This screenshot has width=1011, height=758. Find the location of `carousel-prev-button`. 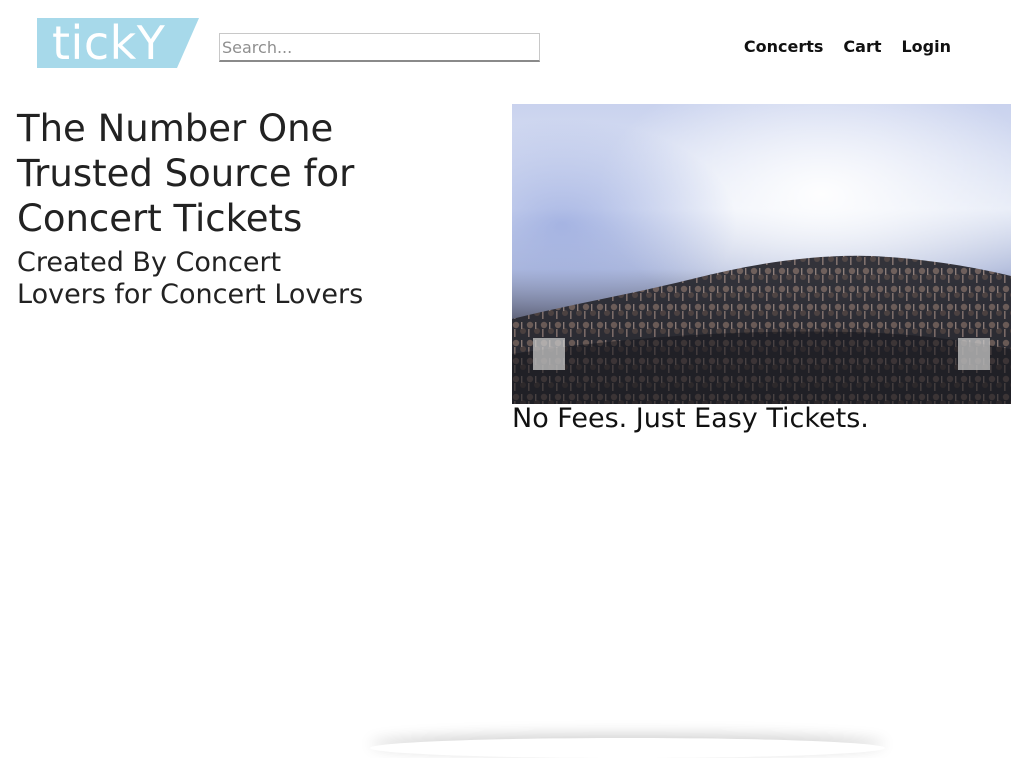

carousel-prev-button is located at coordinates (549, 354).